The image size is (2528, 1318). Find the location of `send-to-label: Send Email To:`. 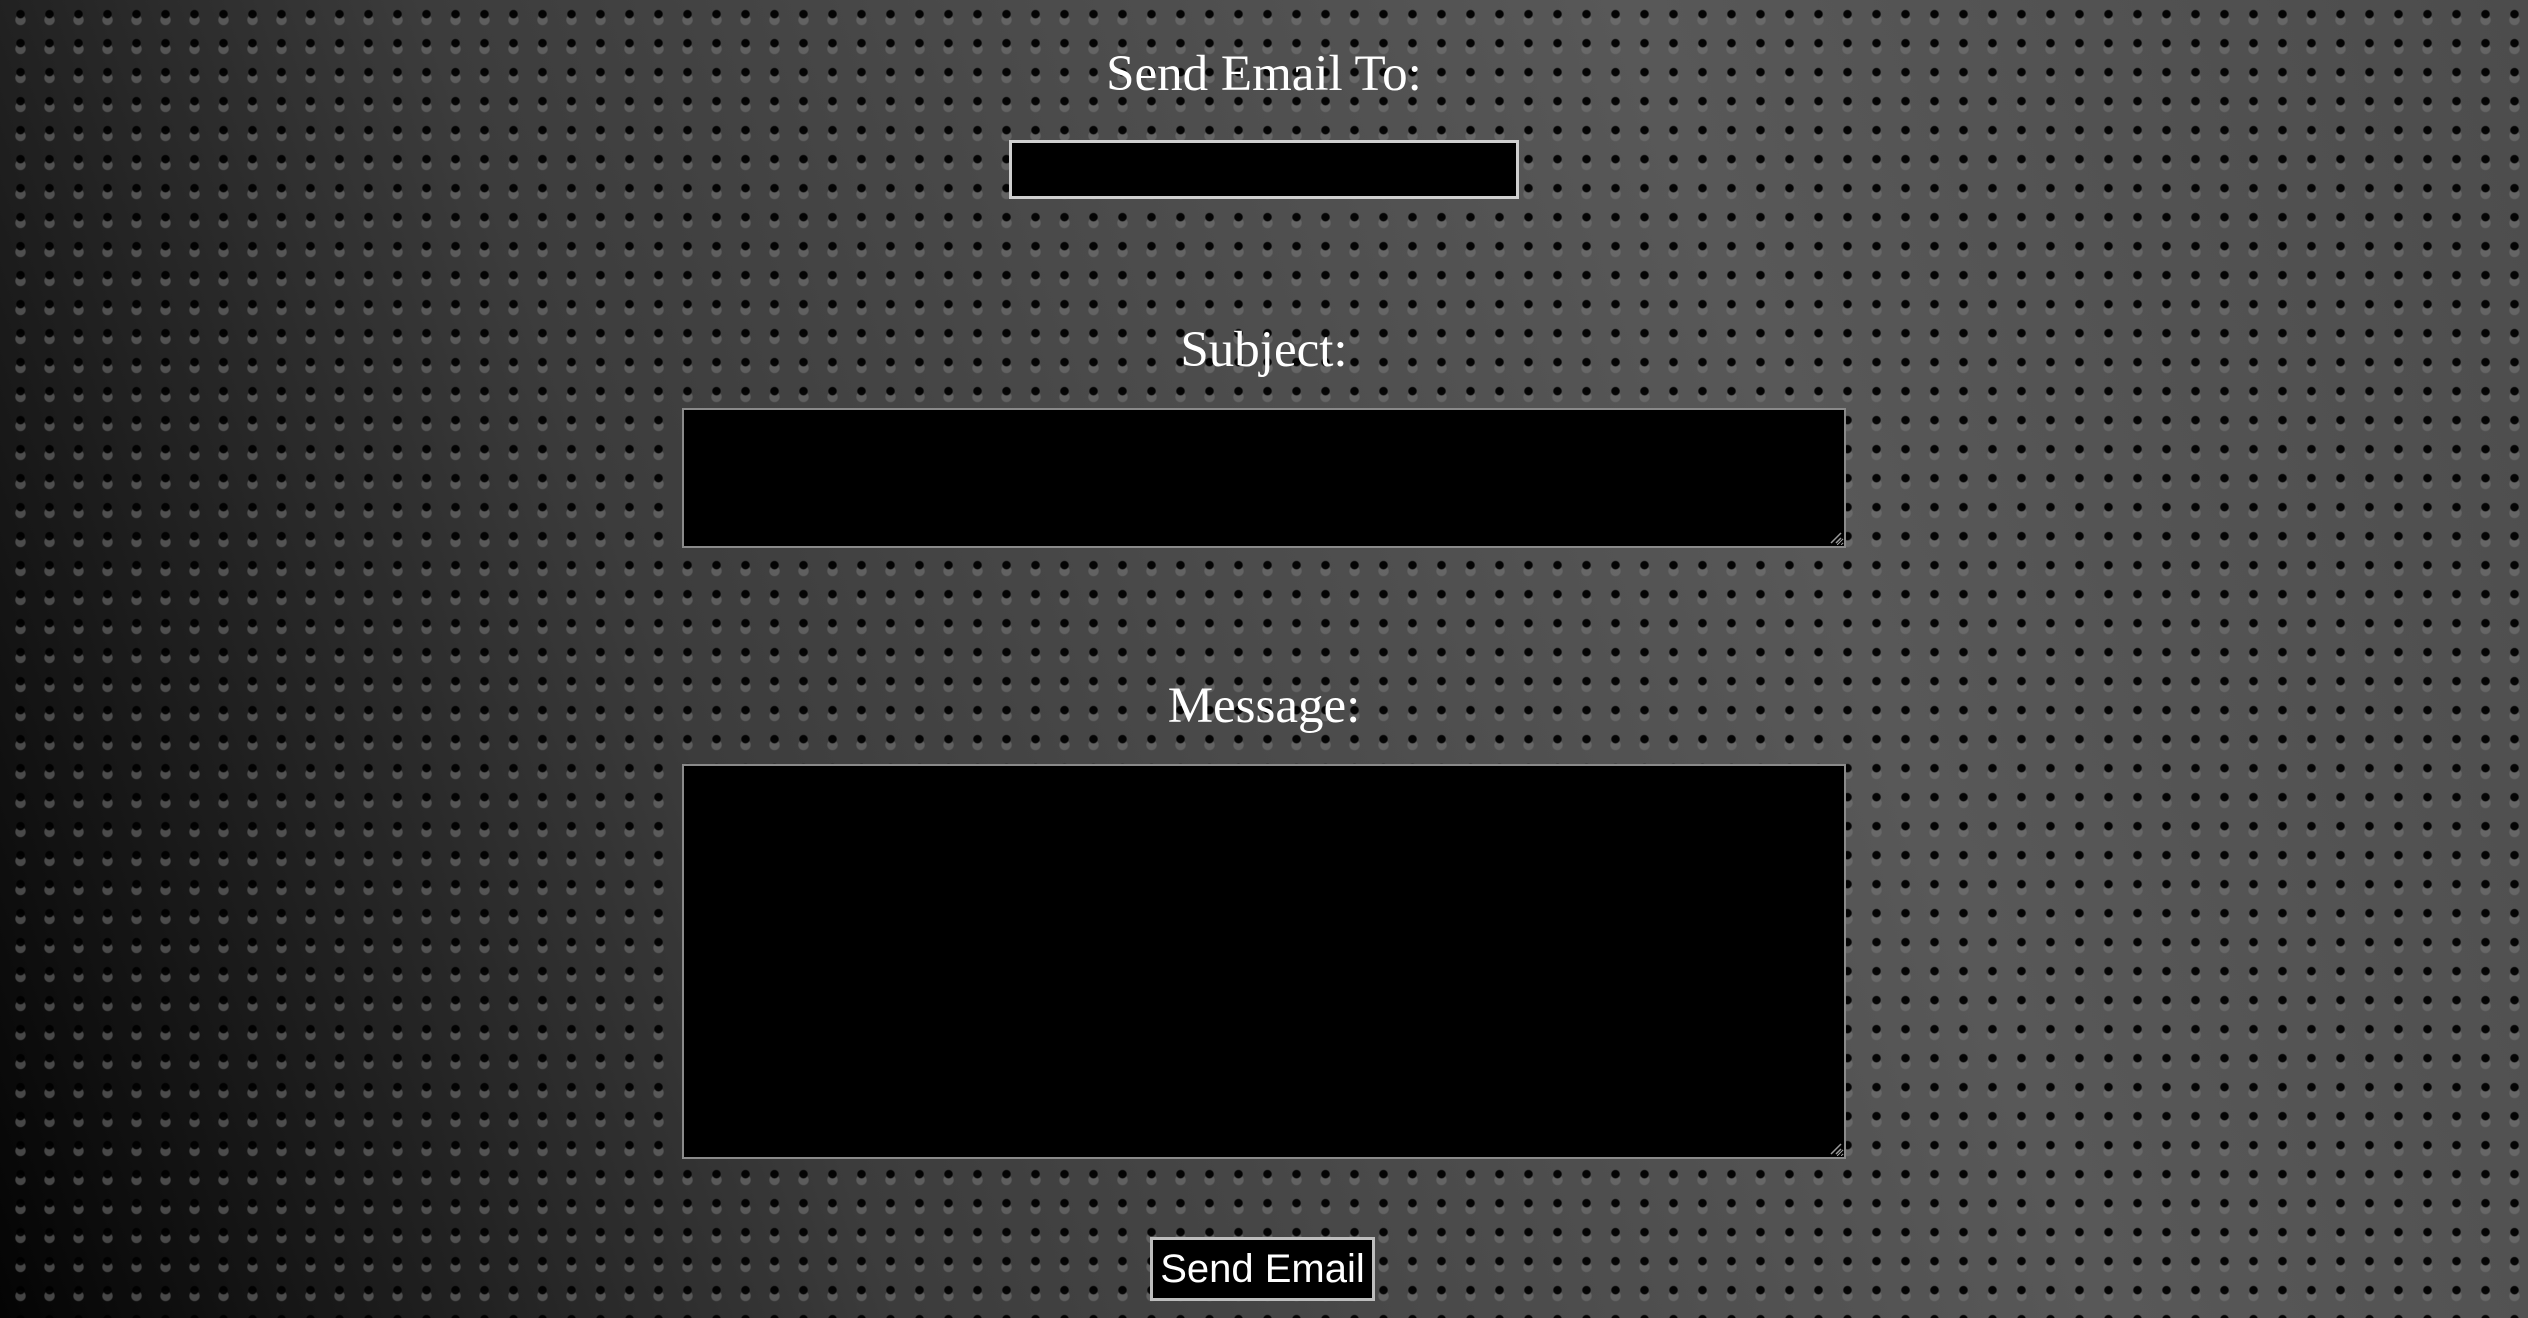

send-to-label: Send Email To: is located at coordinates (1264, 74).